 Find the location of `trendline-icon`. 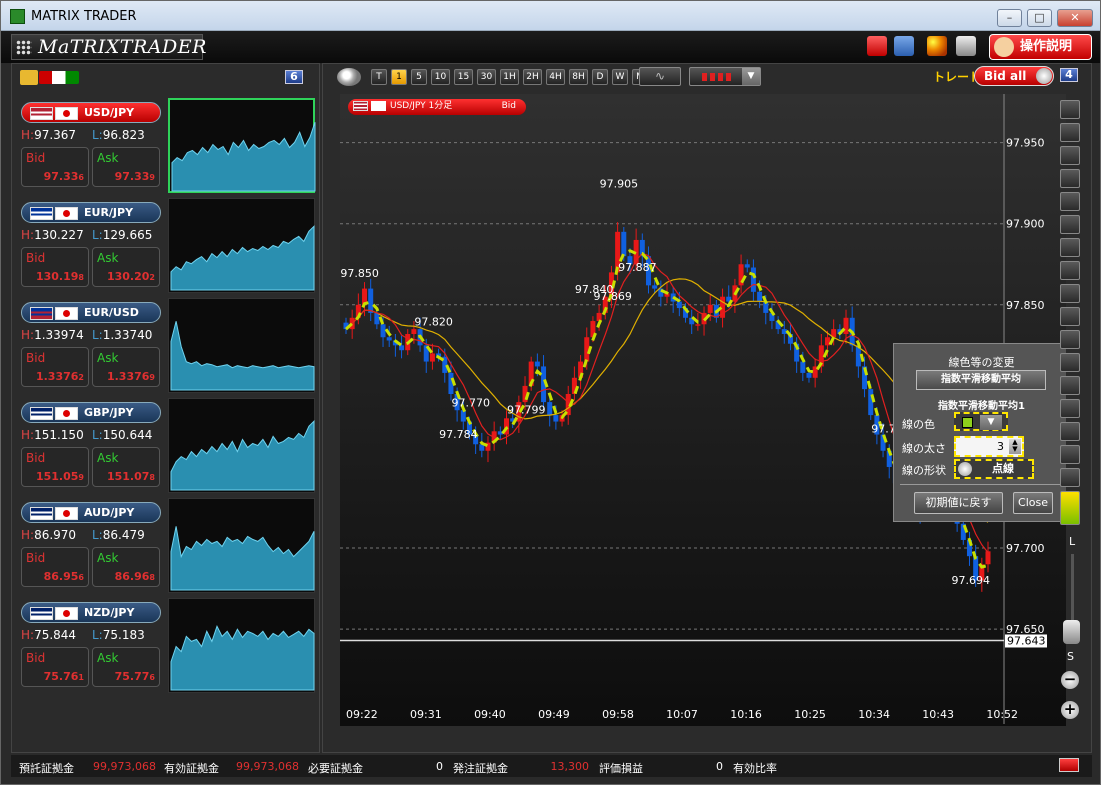

trendline-icon is located at coordinates (1070, 270).